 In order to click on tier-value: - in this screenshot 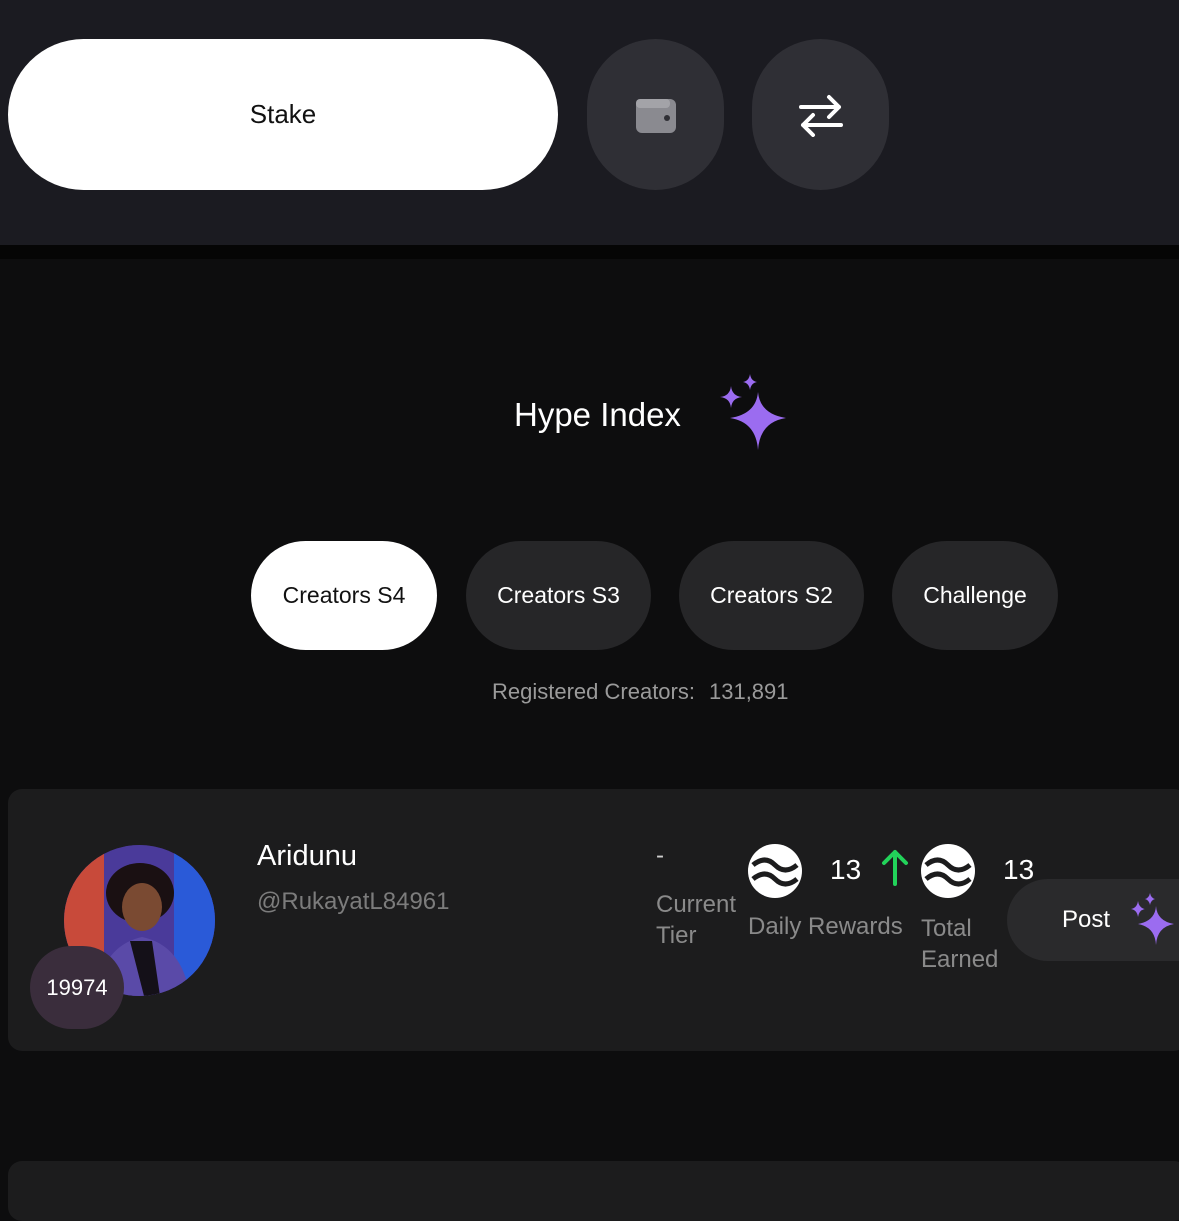, I will do `click(660, 855)`.